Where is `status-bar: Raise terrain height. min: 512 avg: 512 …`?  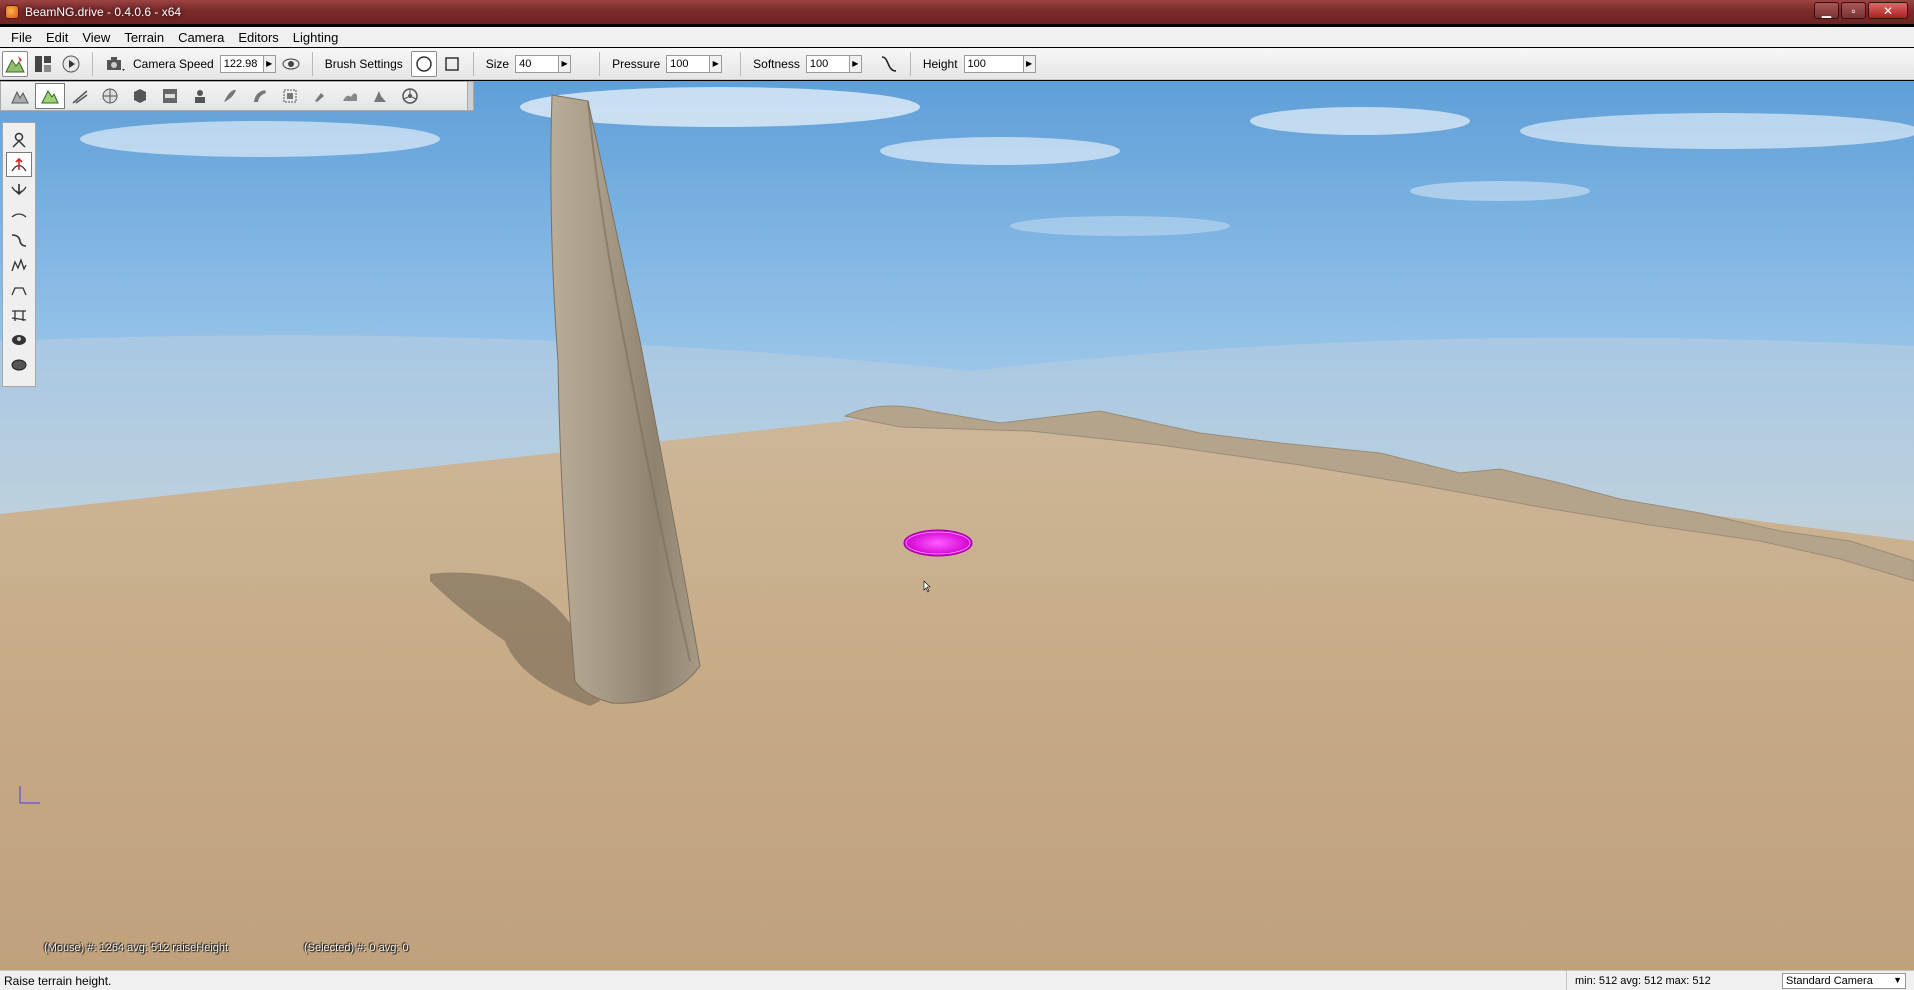
status-bar: Raise terrain height. min: 512 avg: 512 … is located at coordinates (957, 980).